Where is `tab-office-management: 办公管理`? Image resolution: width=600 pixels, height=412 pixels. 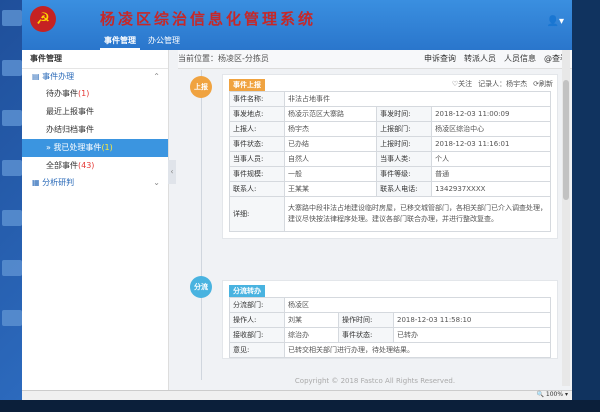 tab-office-management: 办公管理 is located at coordinates (164, 41).